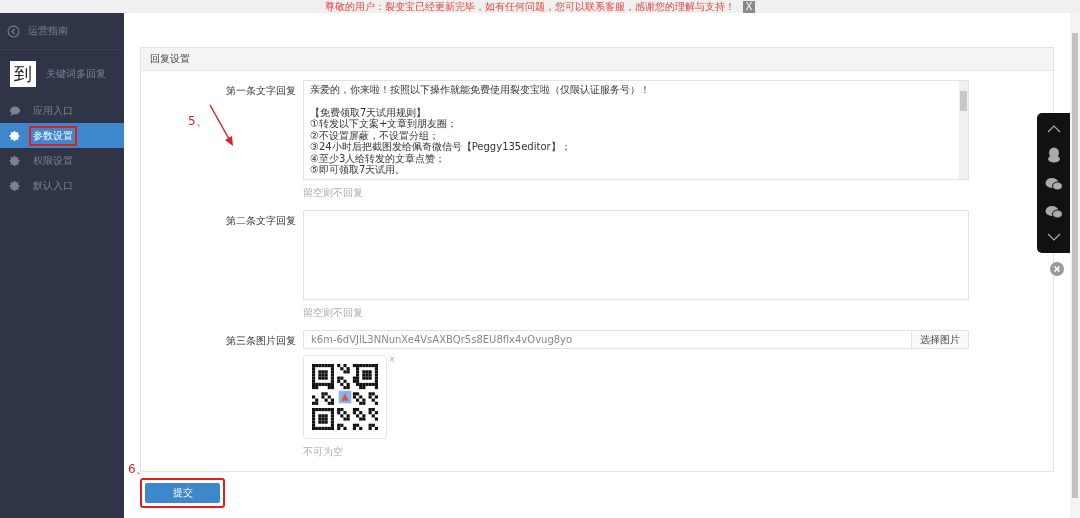 The width and height of the screenshot is (1080, 518). Describe the element at coordinates (392, 360) in the screenshot. I see `remove-button: ×` at that location.